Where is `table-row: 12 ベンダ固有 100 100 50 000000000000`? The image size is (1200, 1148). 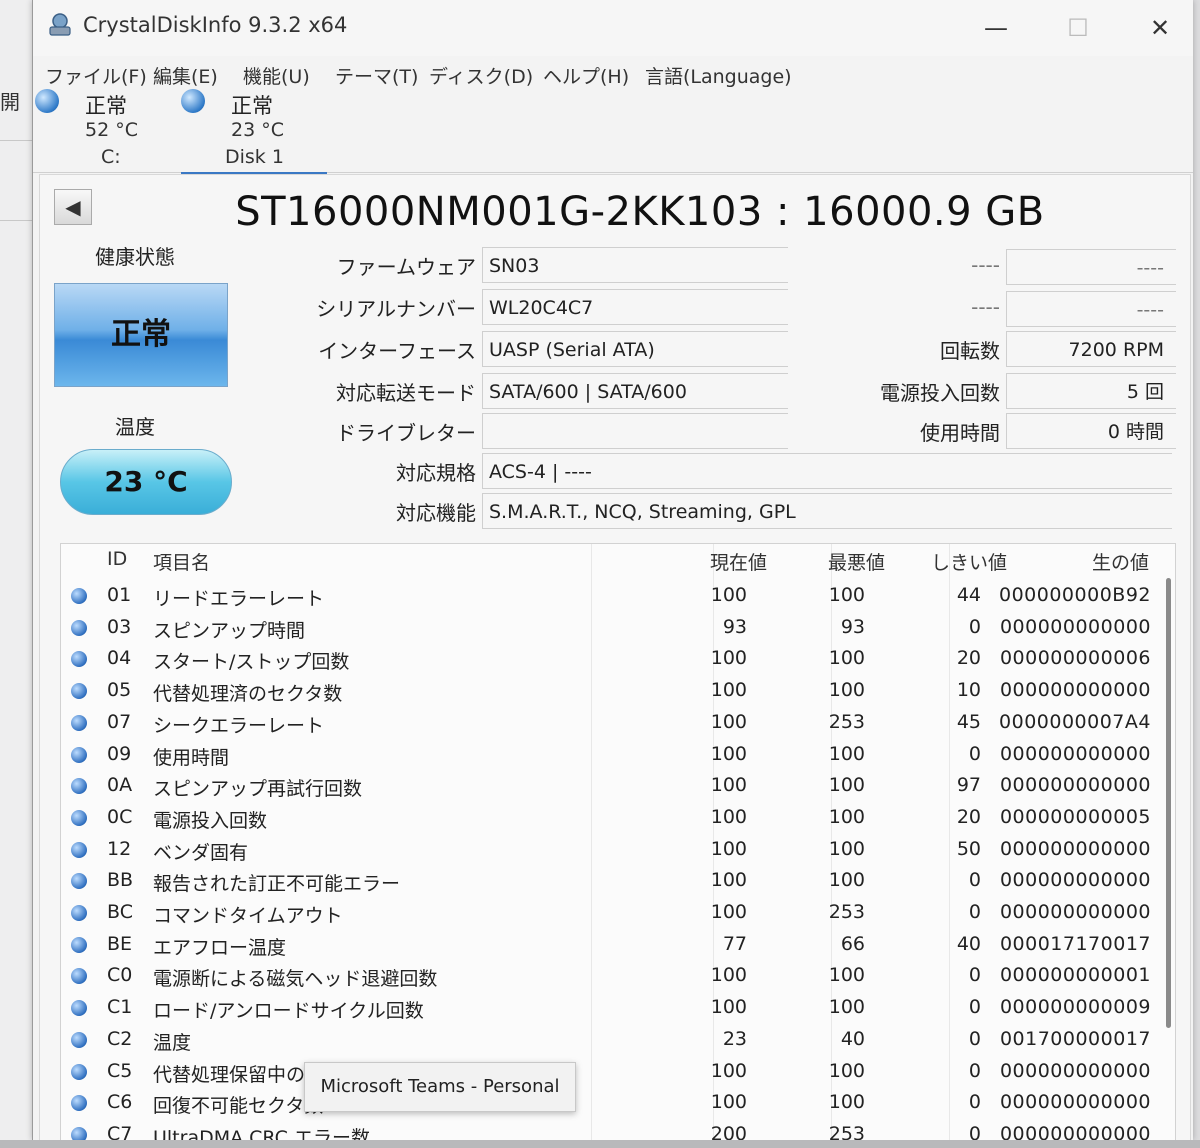 table-row: 12 ベンダ固有 100 100 50 000000000000 is located at coordinates (606, 850).